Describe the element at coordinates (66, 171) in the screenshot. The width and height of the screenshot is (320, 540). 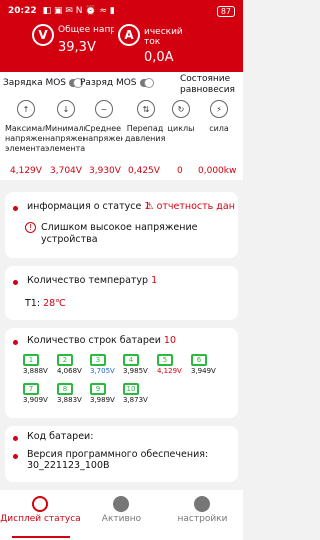
I see `min-cell-value: 3,704V` at that location.